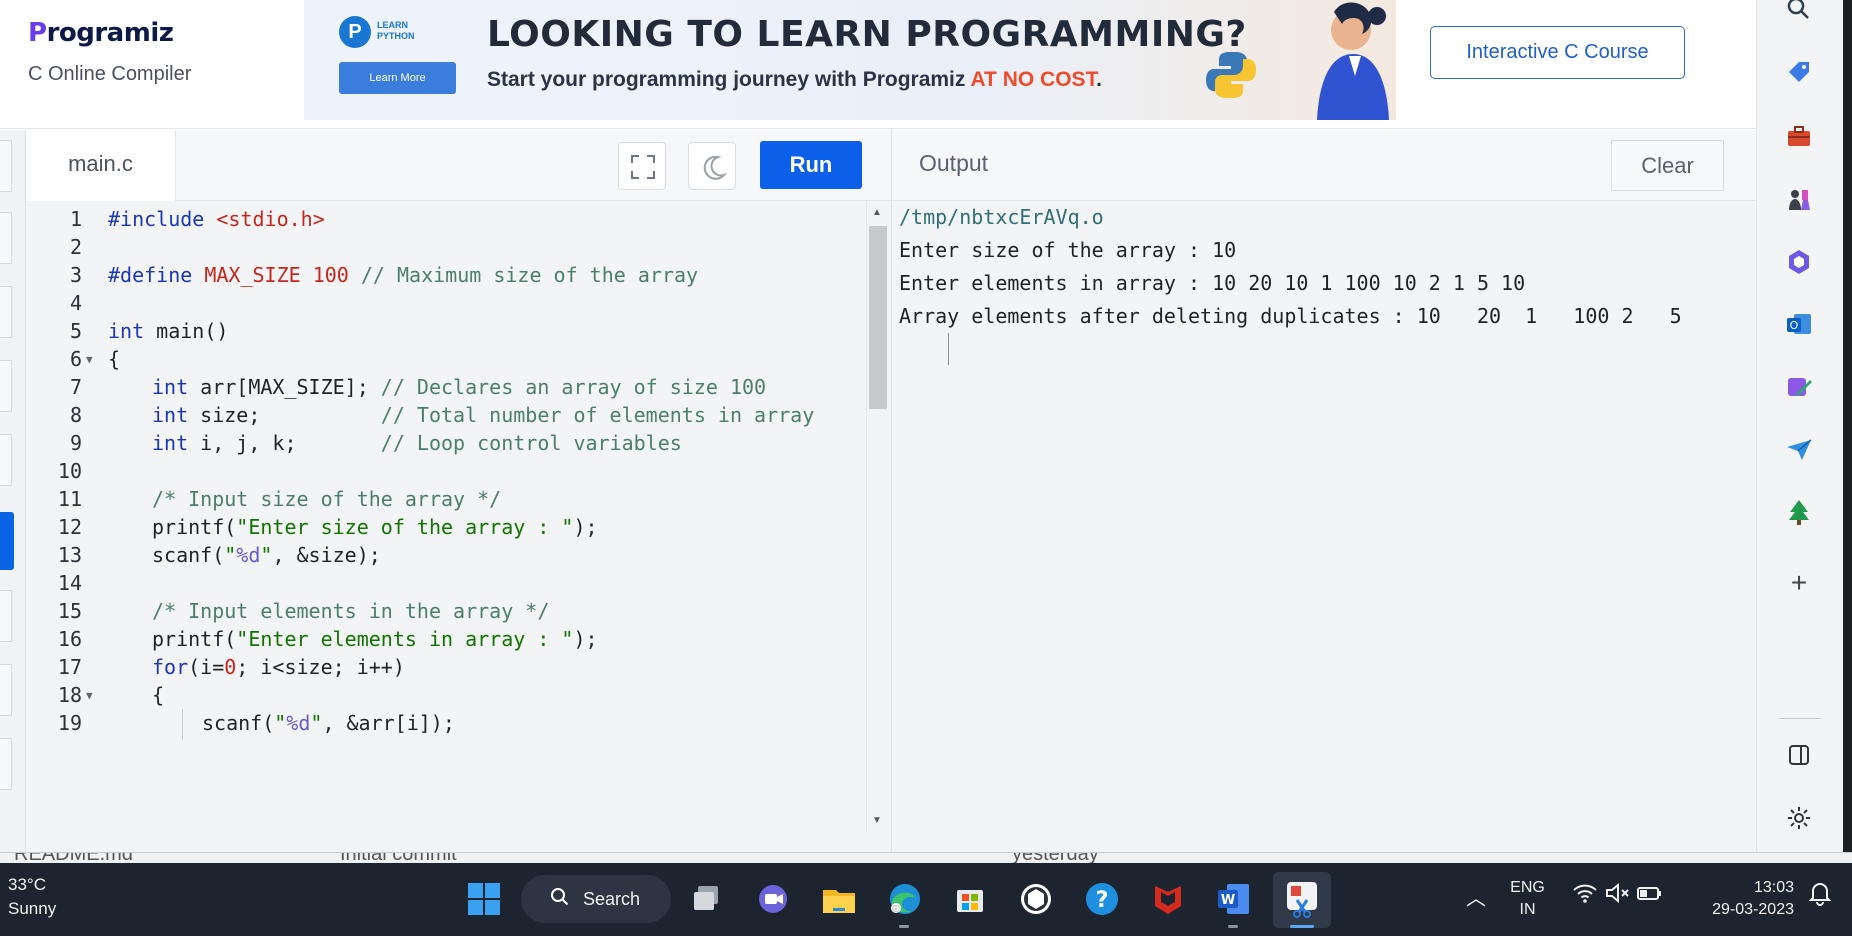 The width and height of the screenshot is (1852, 936). I want to click on copilot-icon, so click(1799, 262).